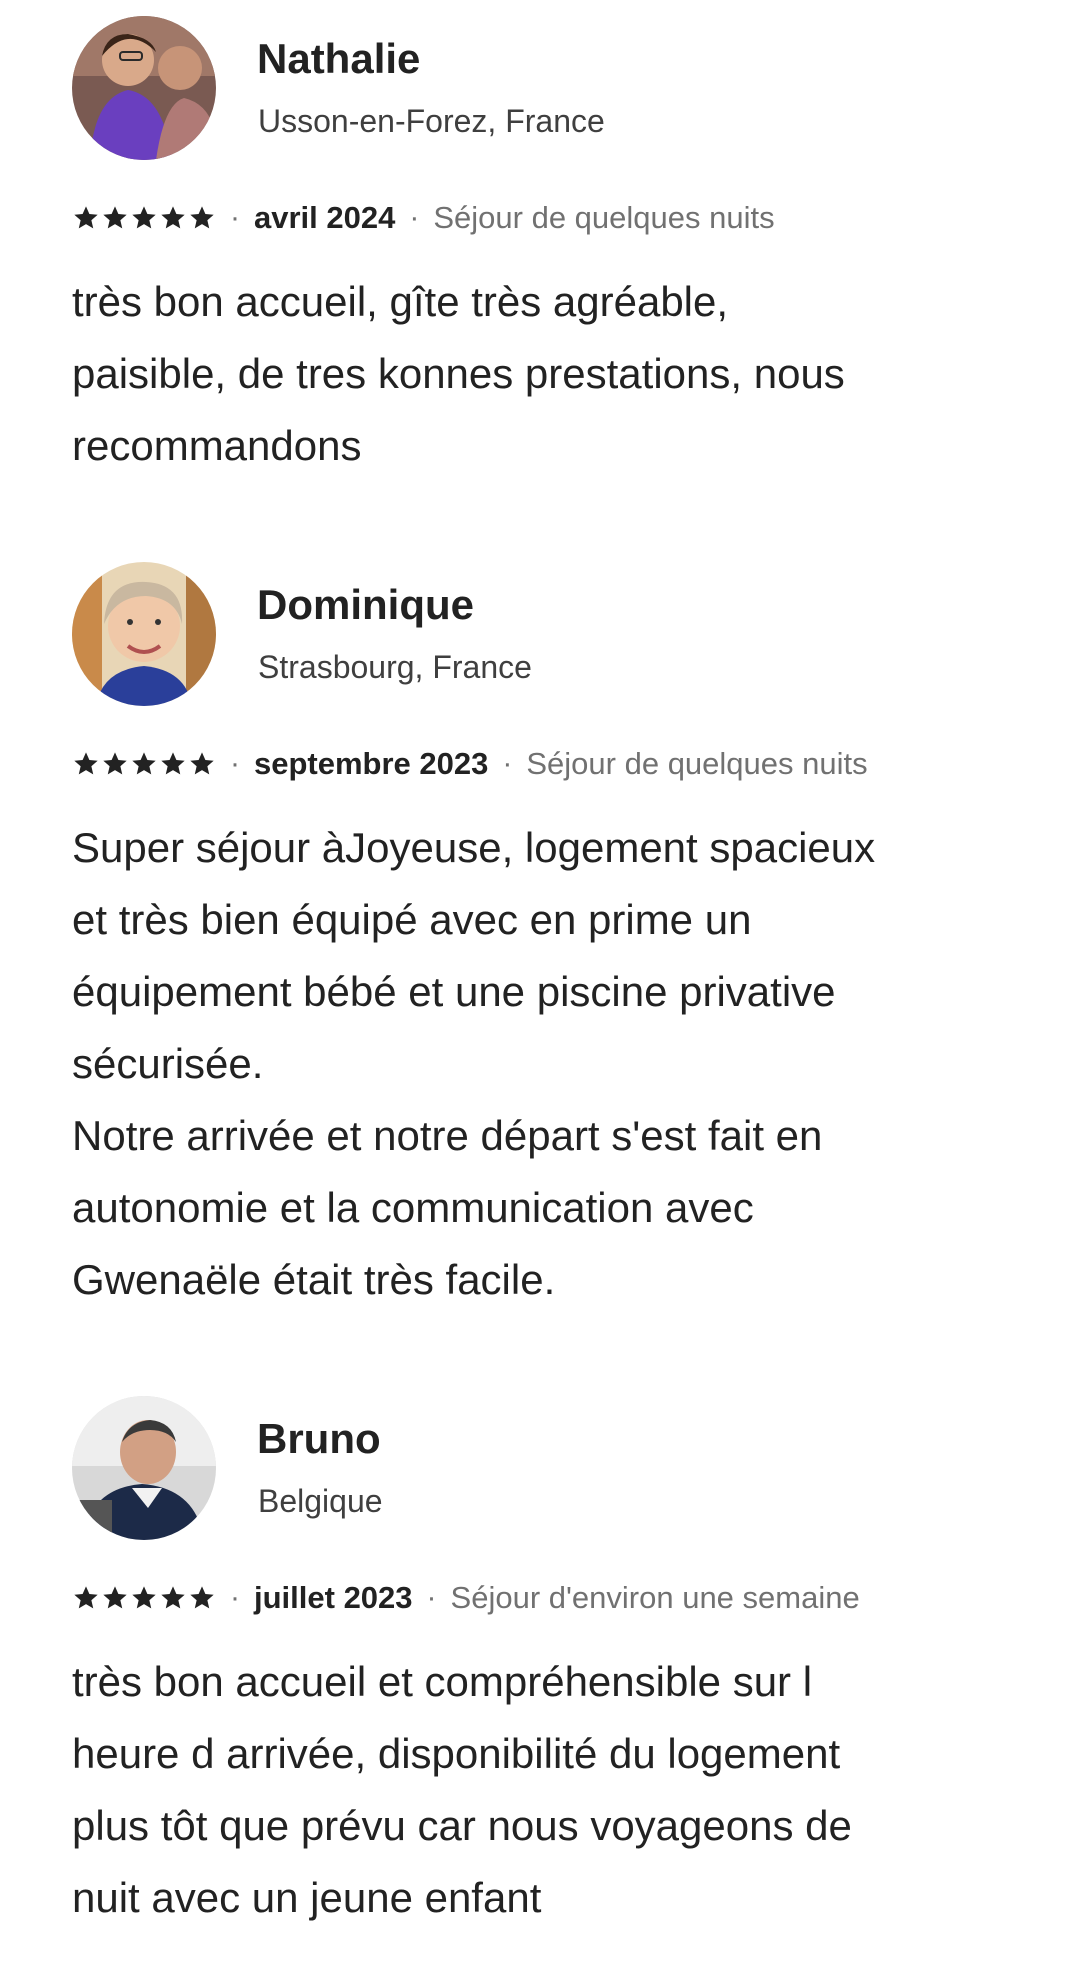  What do you see at coordinates (307, 1897) in the screenshot?
I see `review-text-line: nuit avec un jeune enfant` at bounding box center [307, 1897].